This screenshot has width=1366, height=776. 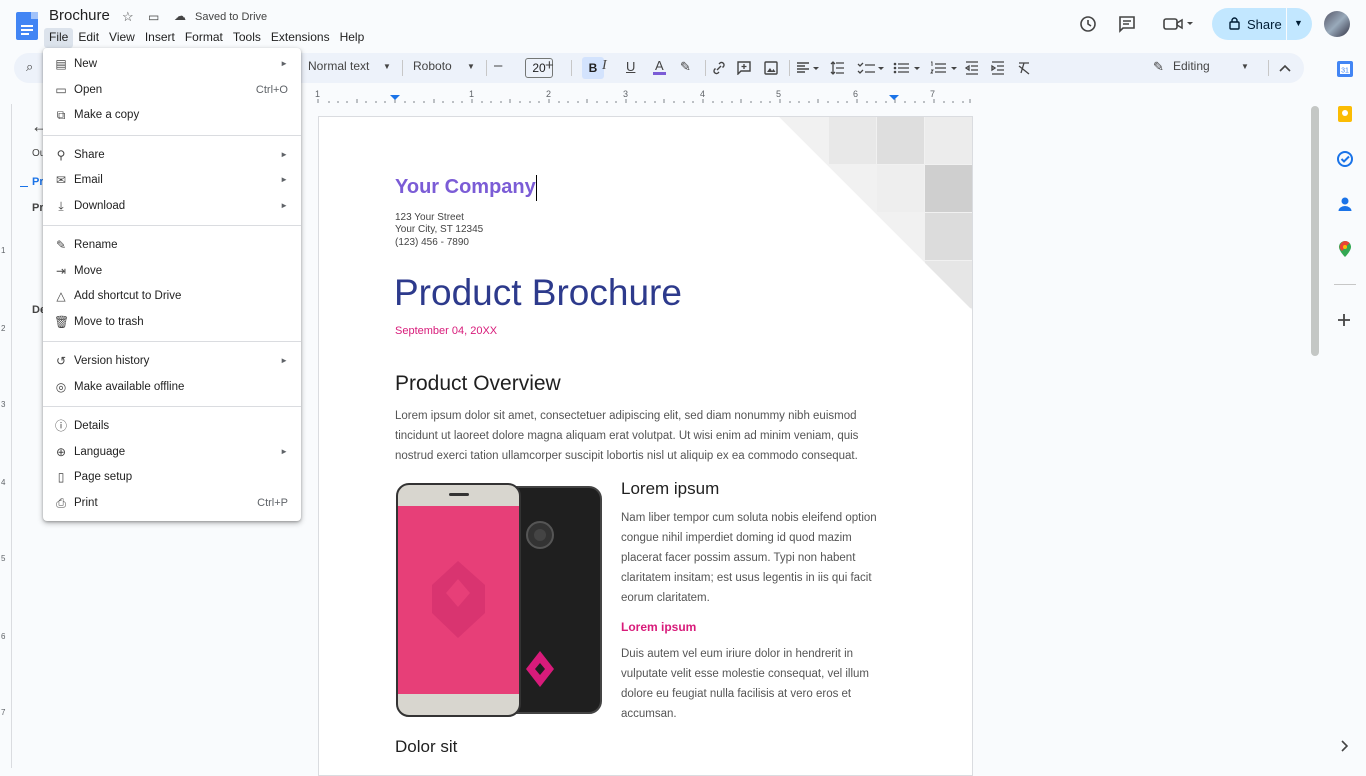 I want to click on ruler-label: 2, so click(x=3, y=328).